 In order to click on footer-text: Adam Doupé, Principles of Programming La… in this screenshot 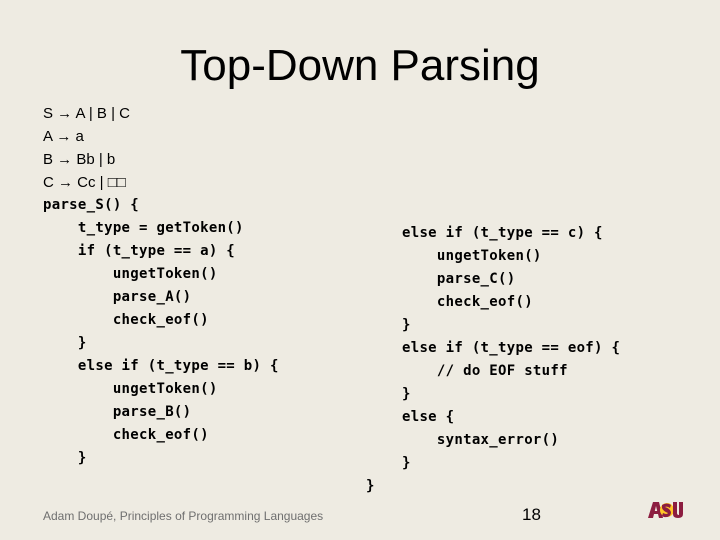, I will do `click(183, 516)`.